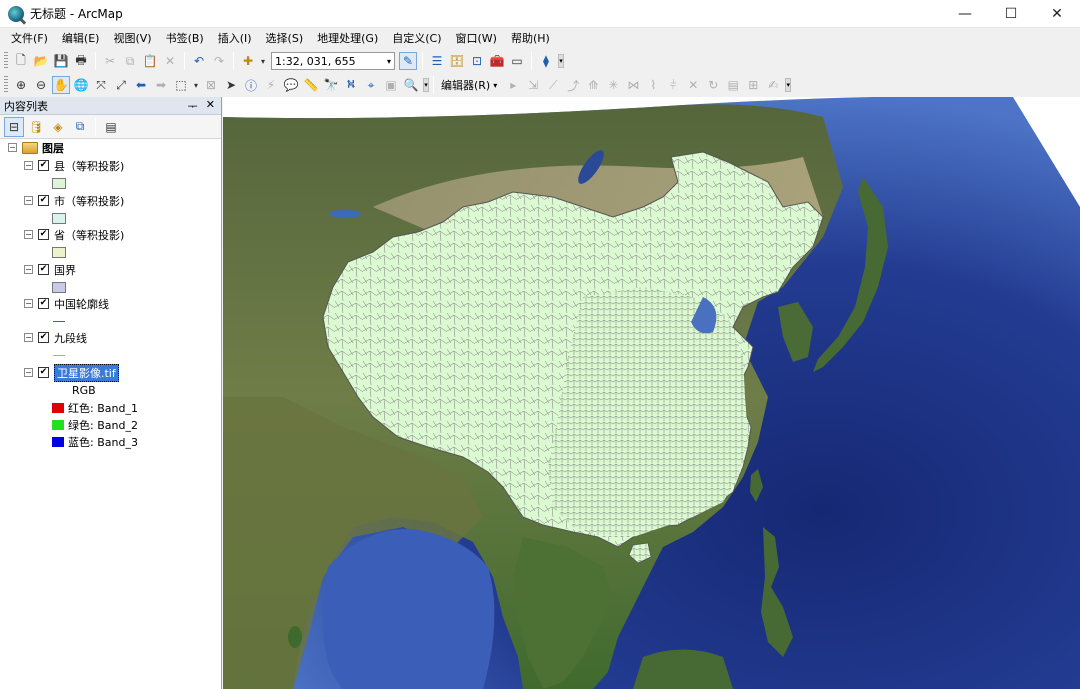 The image size is (1080, 689). I want to click on python-window-icon: ▭, so click(517, 61).